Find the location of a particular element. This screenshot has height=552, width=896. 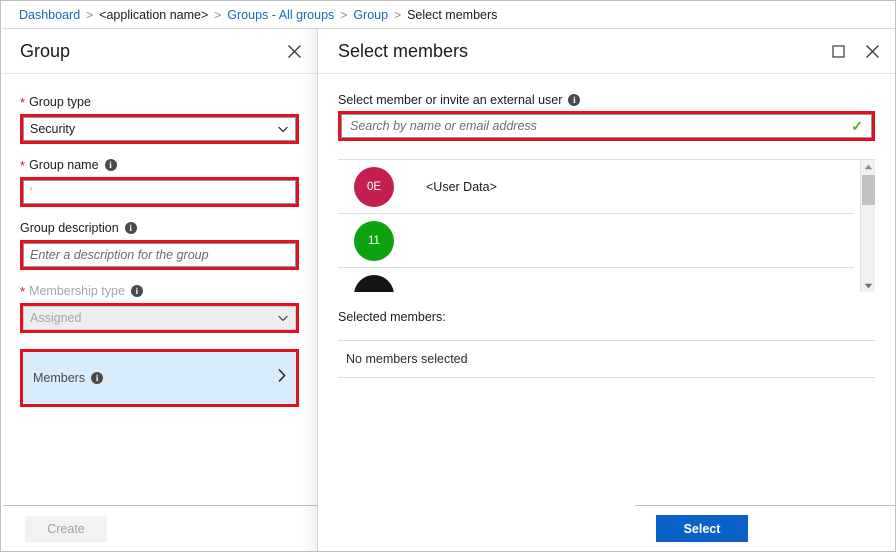

user-list: 0E <User Data> 11 is located at coordinates (606, 225).